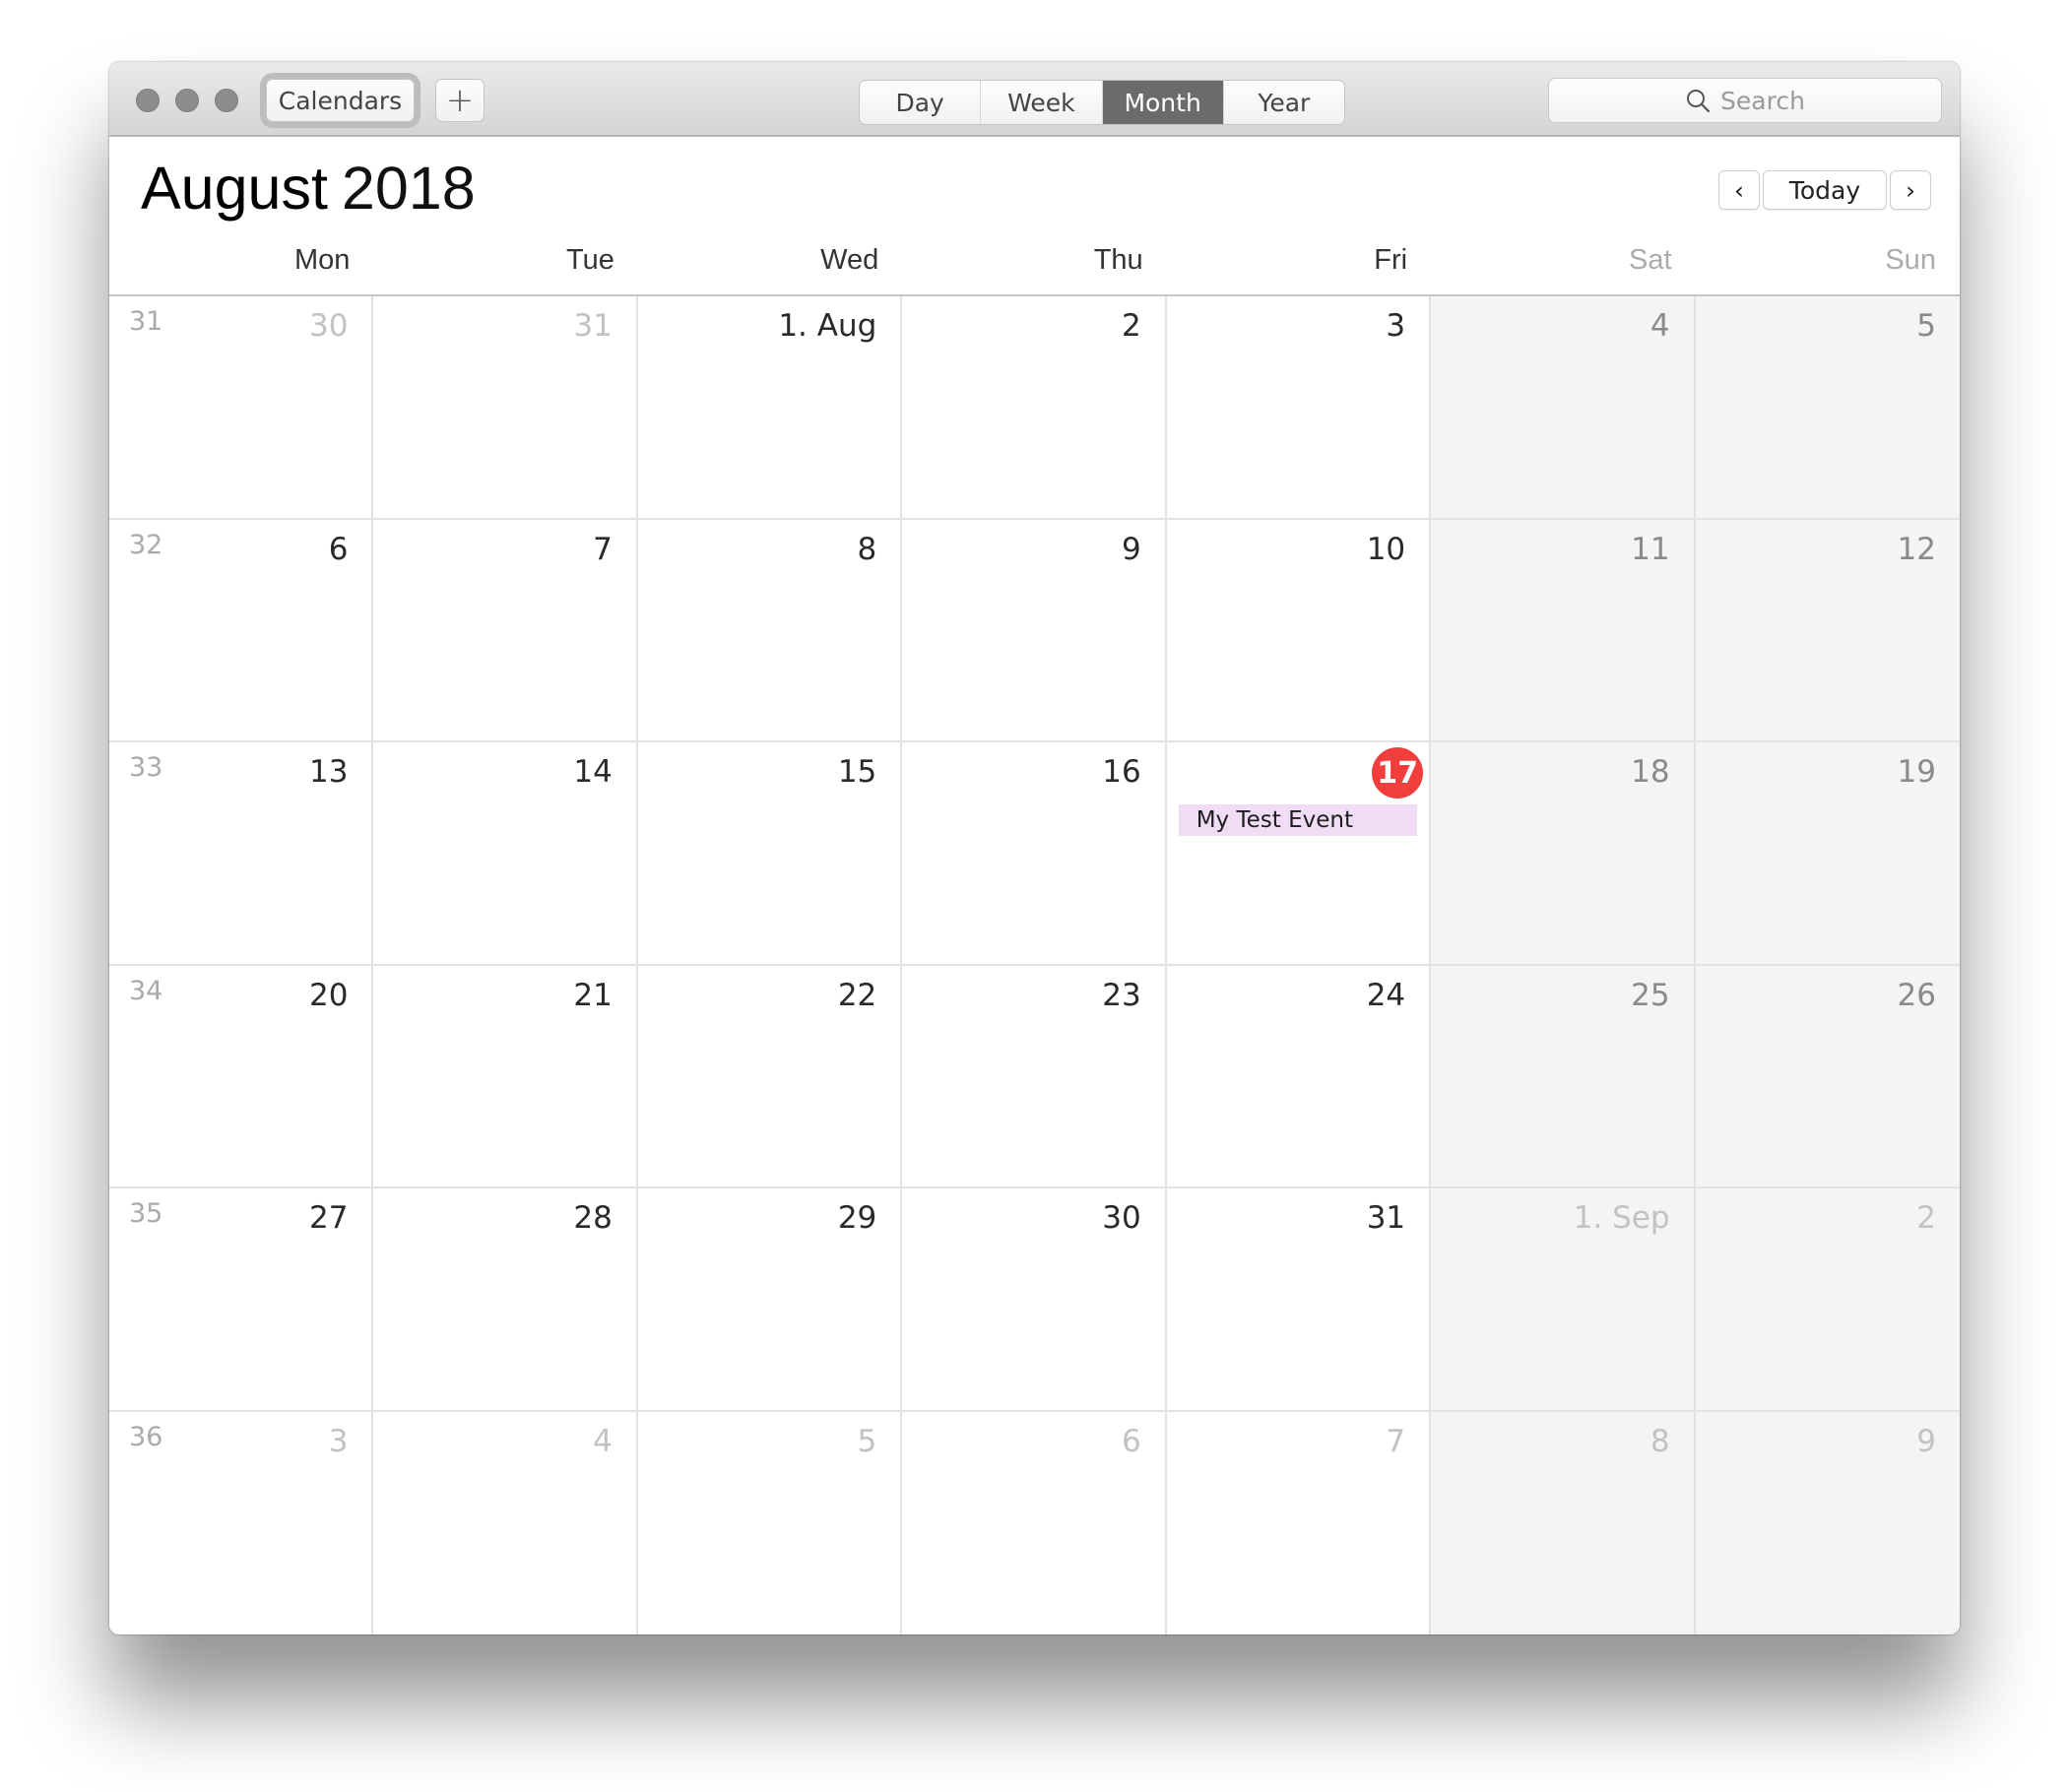  What do you see at coordinates (590, 260) in the screenshot?
I see `weekday-tue: Tue` at bounding box center [590, 260].